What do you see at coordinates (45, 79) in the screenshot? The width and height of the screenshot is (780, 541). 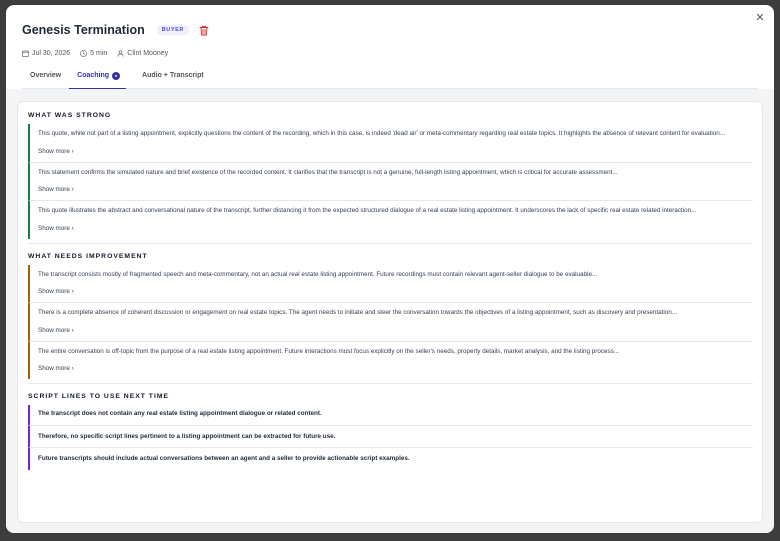 I see `tab-overview: Overview` at bounding box center [45, 79].